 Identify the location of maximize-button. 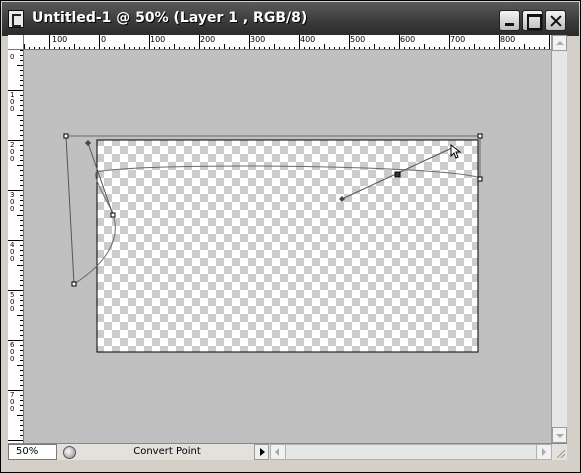
(532, 20).